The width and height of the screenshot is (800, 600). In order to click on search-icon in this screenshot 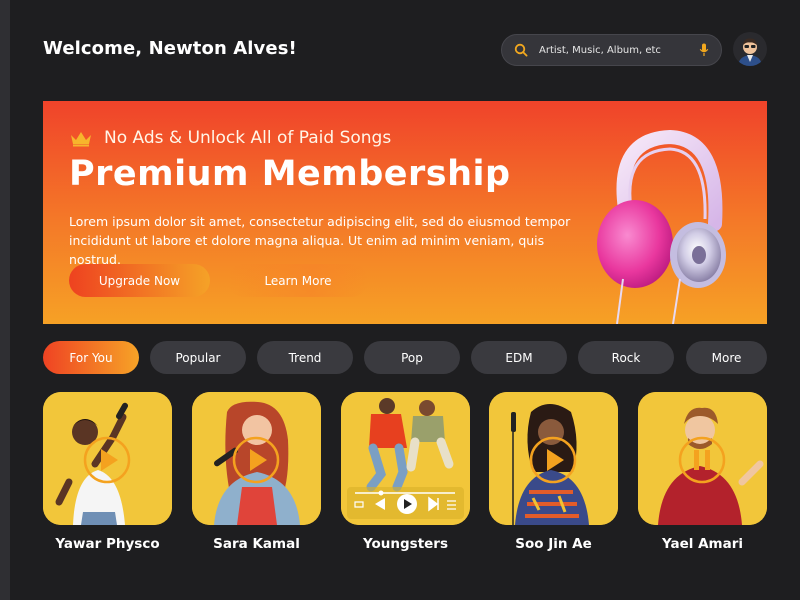, I will do `click(521, 50)`.